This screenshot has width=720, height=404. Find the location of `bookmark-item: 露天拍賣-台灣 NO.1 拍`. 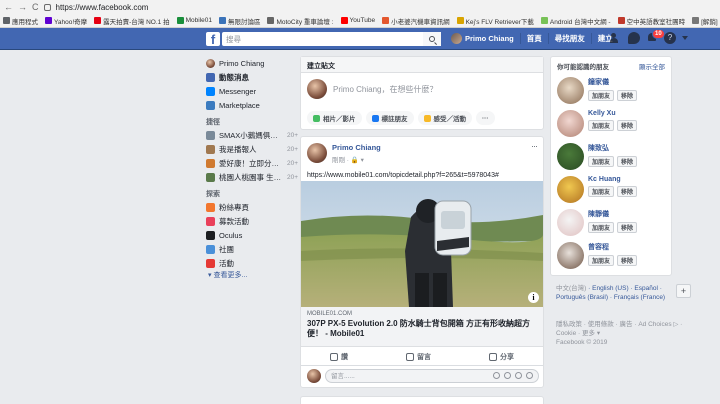

bookmark-item: 露天拍賣-台灣 NO.1 拍 is located at coordinates (132, 21).